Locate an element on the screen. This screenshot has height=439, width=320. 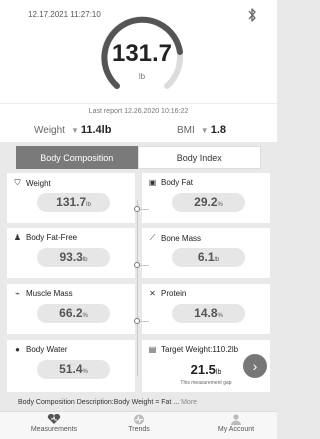
card-value: 29.2 is located at coordinates (206, 202).